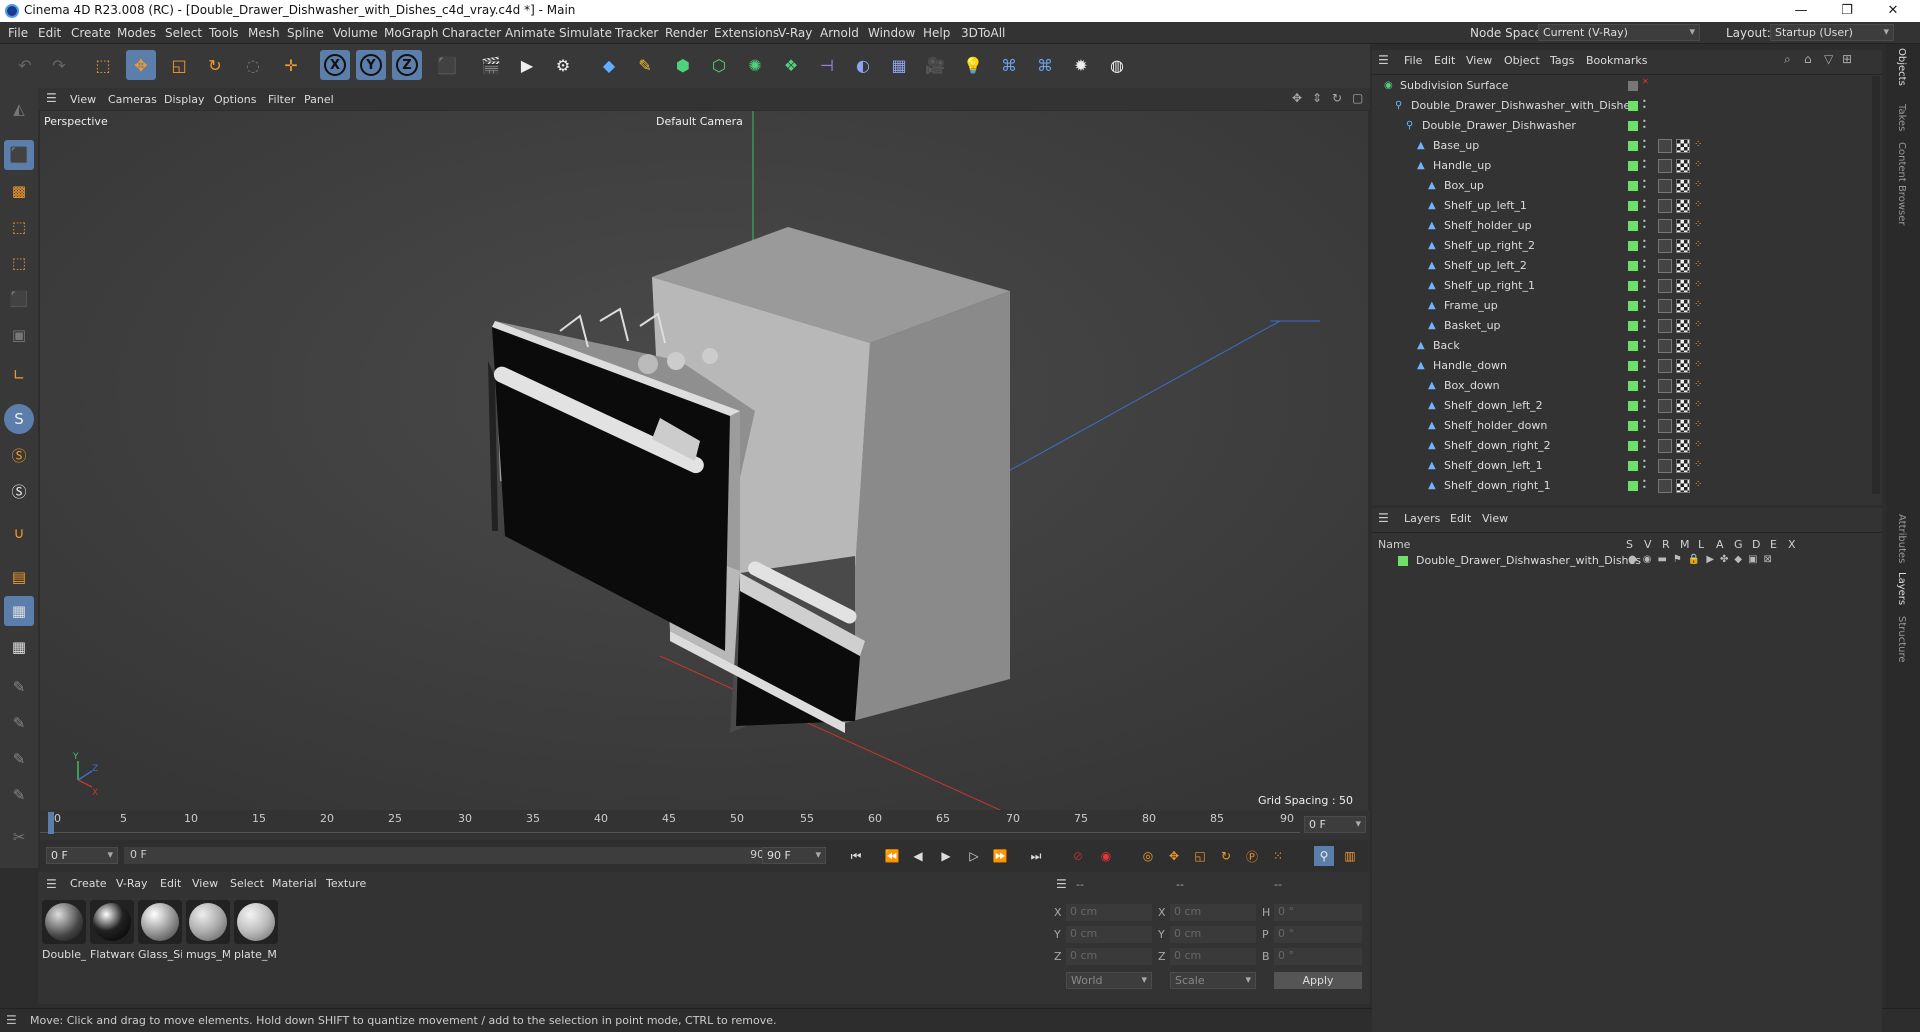 This screenshot has width=1920, height=1032. I want to click on key-rotation-icon: ↻, so click(1226, 856).